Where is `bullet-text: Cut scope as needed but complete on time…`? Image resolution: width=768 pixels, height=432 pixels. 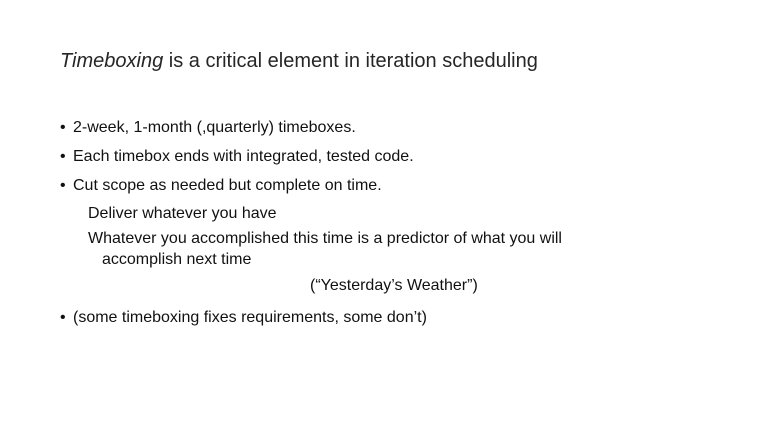
bullet-text: Cut scope as needed but complete on time… is located at coordinates (227, 185).